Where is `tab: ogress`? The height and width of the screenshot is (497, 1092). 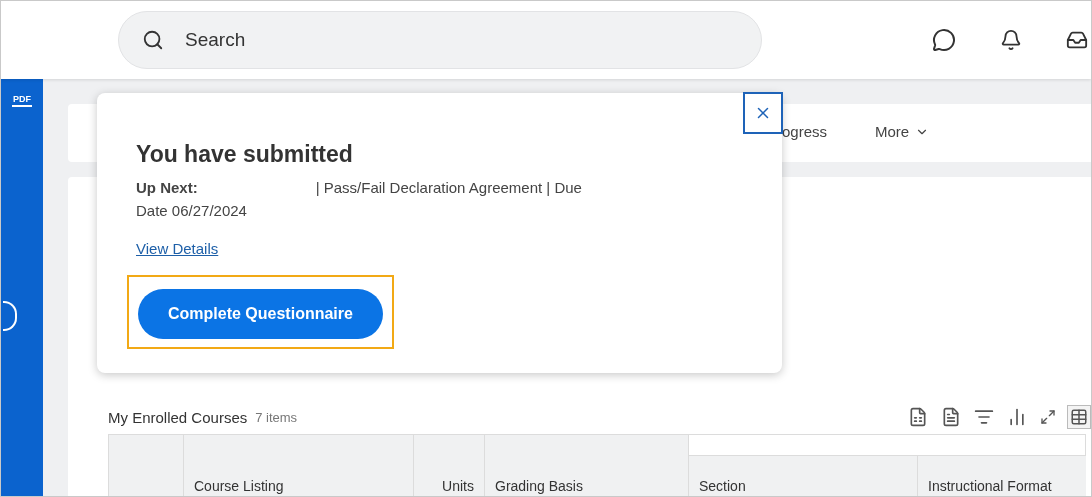 tab: ogress is located at coordinates (805, 133).